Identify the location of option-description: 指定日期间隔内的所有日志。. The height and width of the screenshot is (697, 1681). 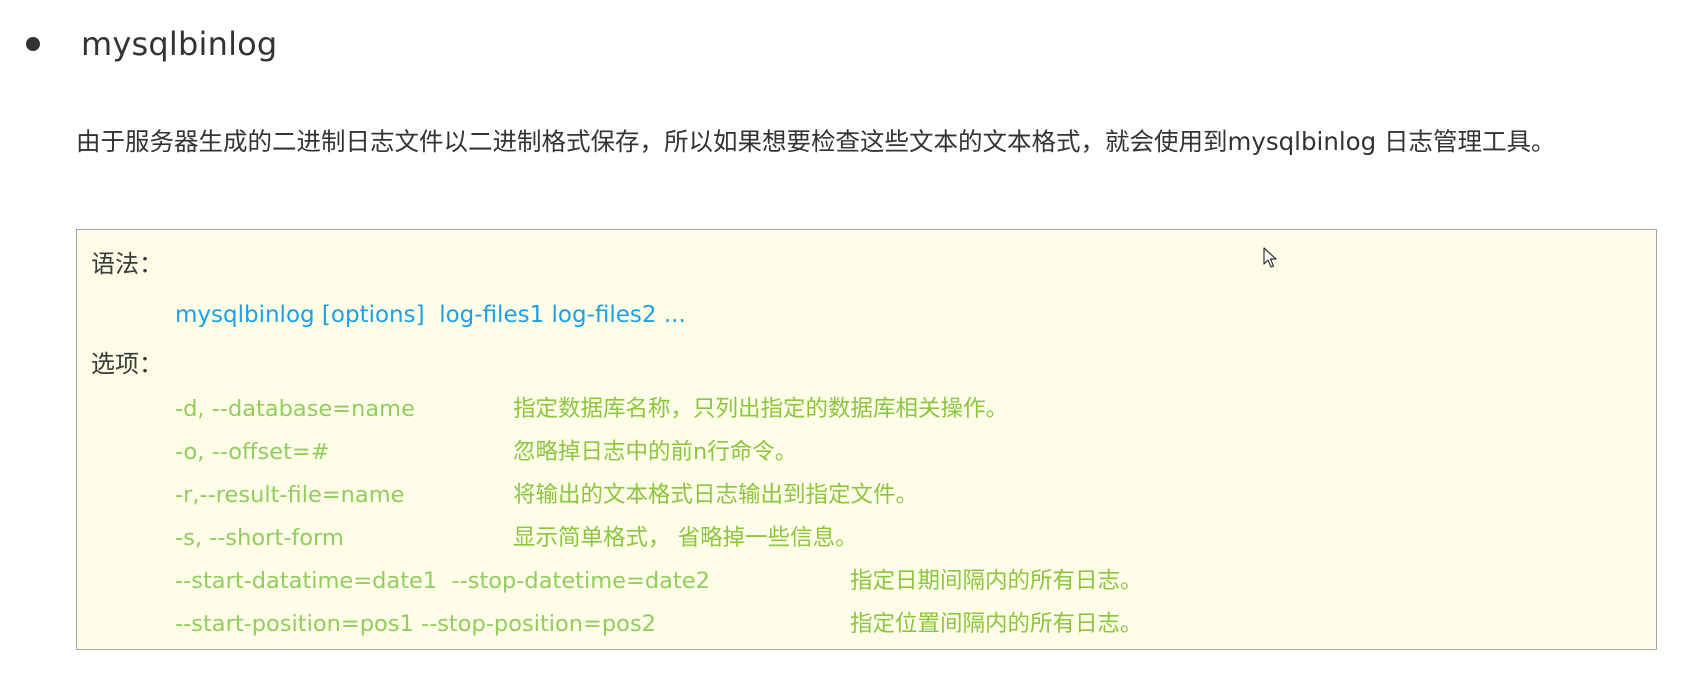
(996, 581).